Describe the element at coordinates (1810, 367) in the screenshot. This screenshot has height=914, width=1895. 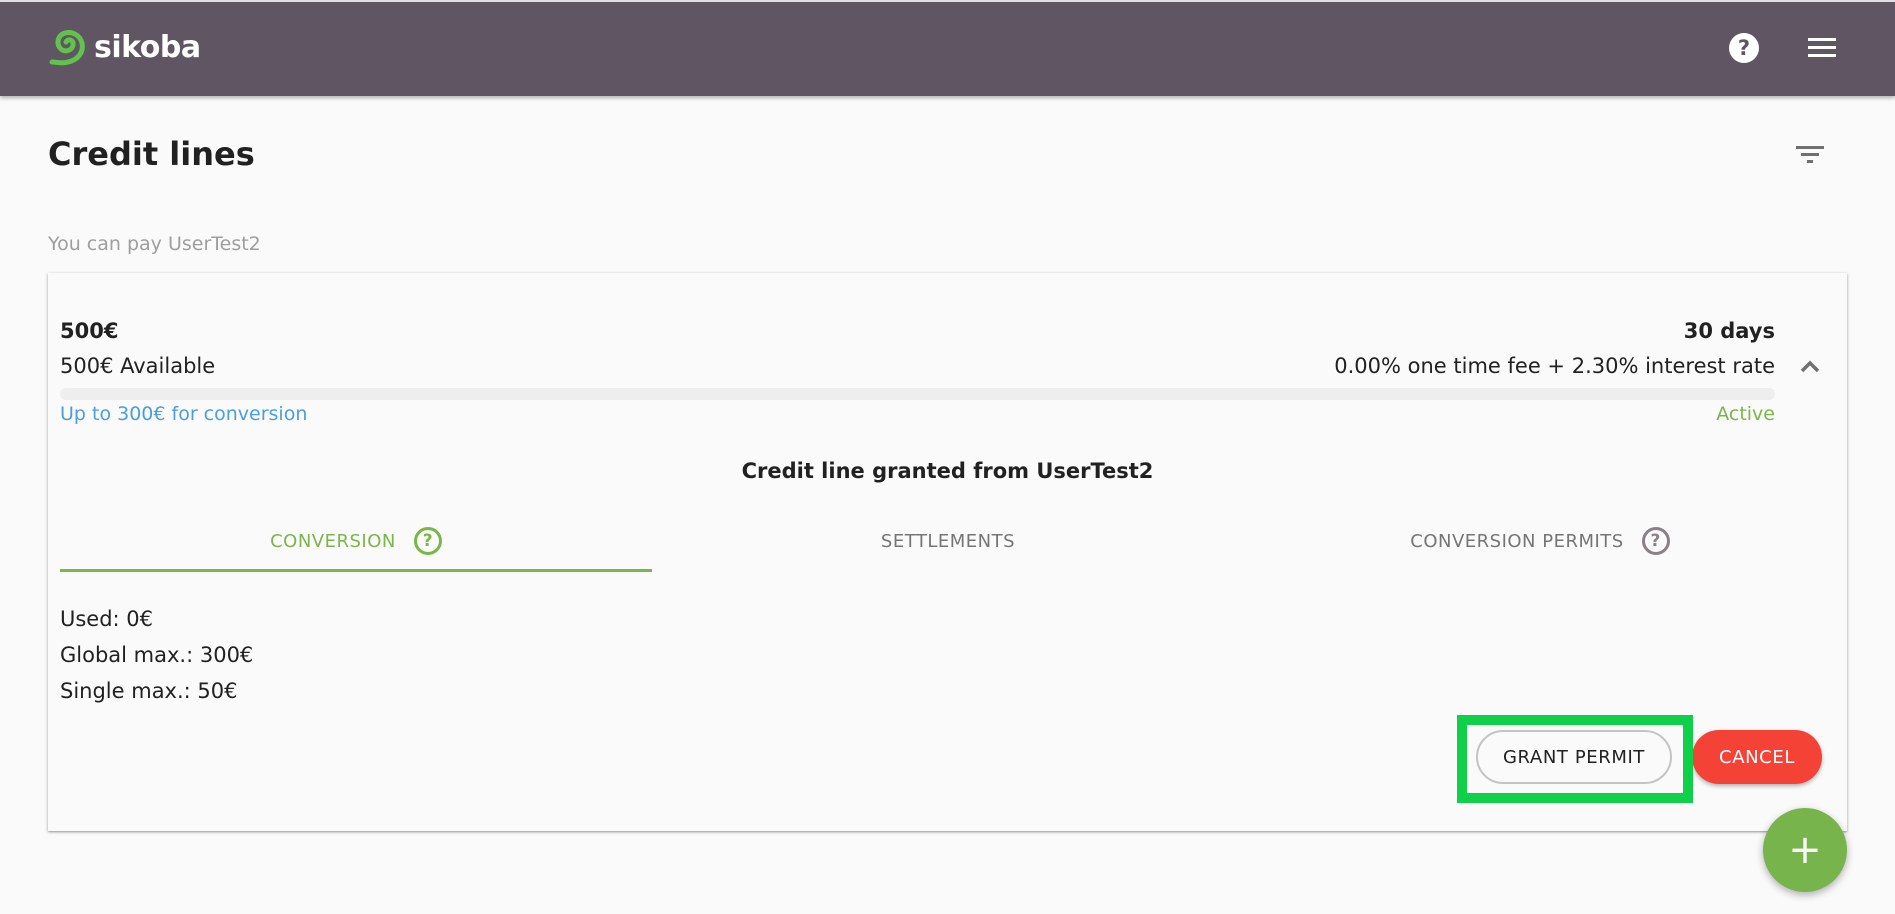
I see `chevron-up-icon` at that location.